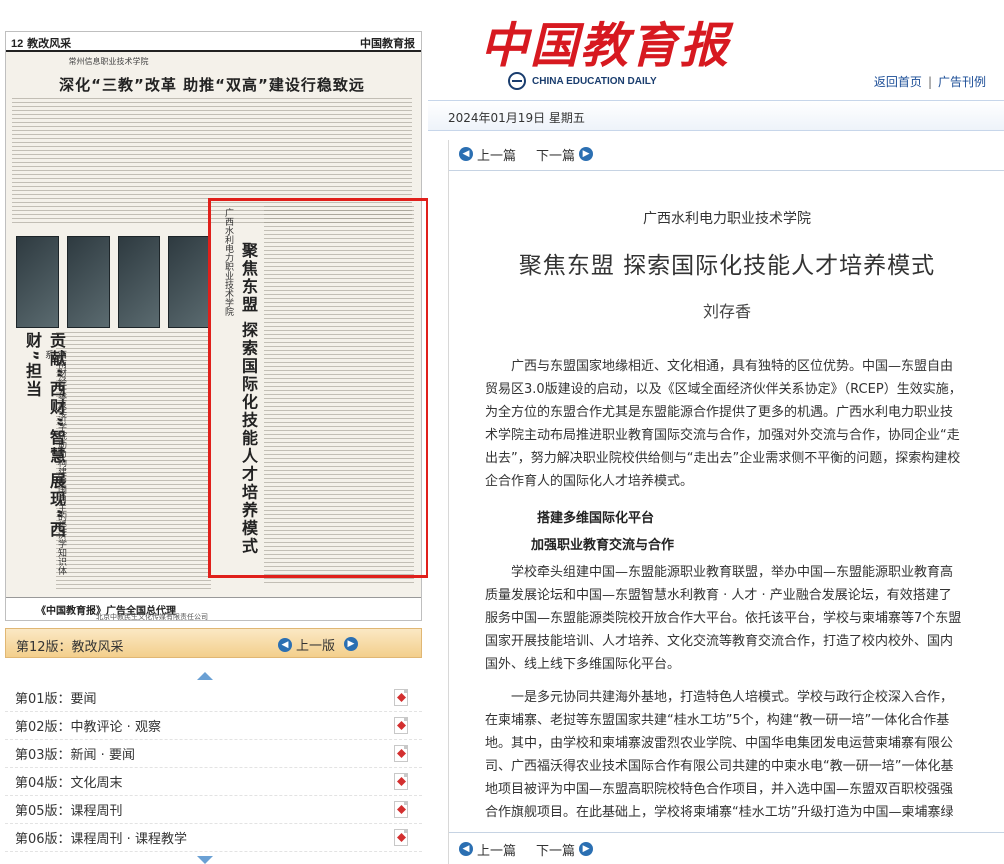  Describe the element at coordinates (75, 755) in the screenshot. I see `edition-label: 第03版：新闻 · 要闻` at that location.